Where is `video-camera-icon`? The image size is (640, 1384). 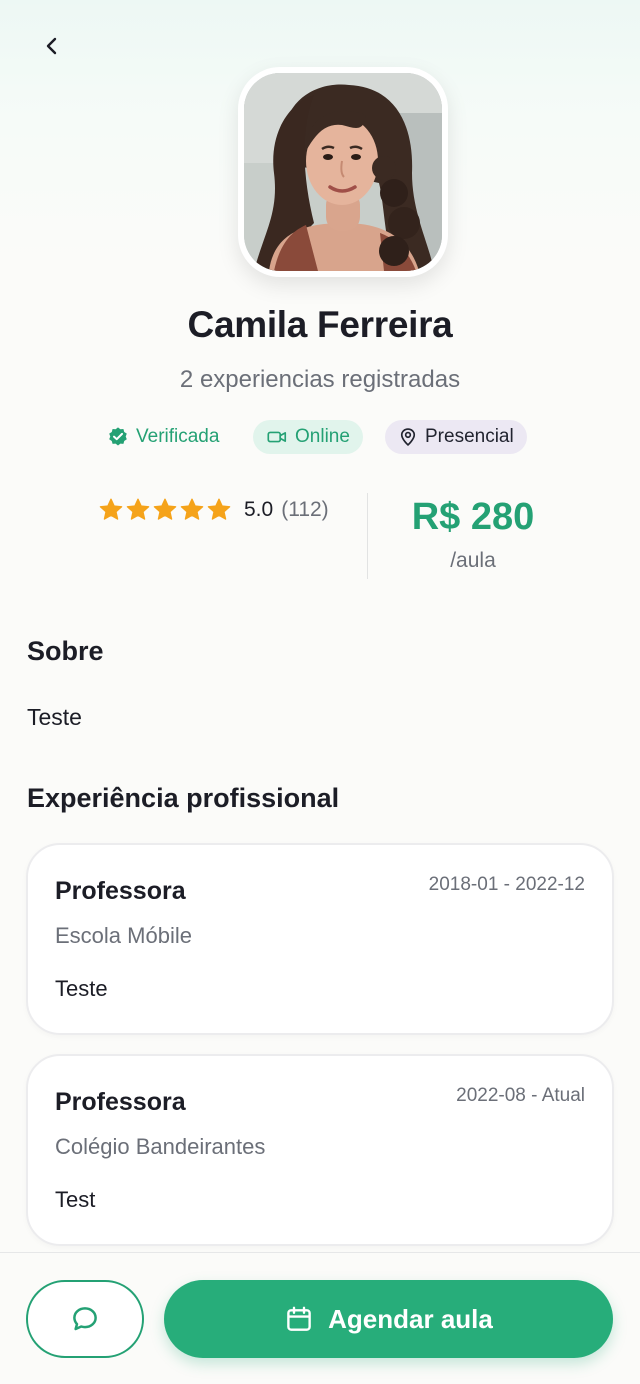 video-camera-icon is located at coordinates (277, 437).